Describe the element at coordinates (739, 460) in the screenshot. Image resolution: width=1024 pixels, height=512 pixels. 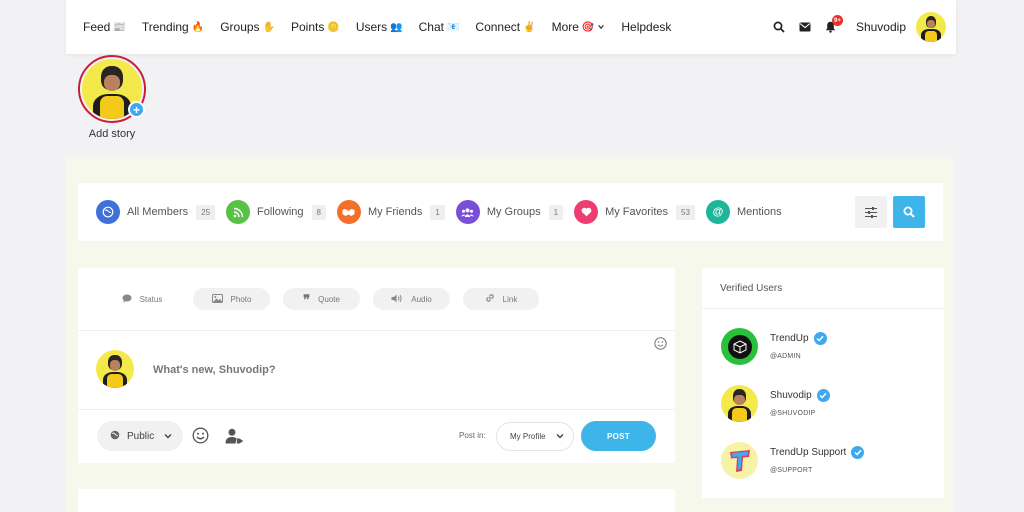
I see `trendup-support-avatar` at that location.